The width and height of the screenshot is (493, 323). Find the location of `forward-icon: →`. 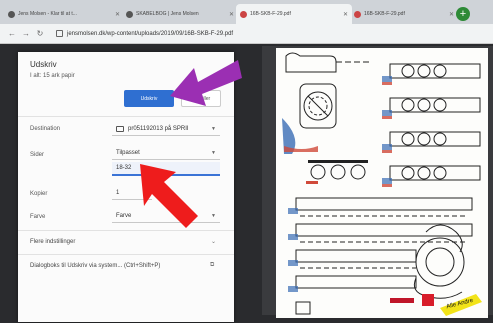

forward-icon: → is located at coordinates (26, 33).